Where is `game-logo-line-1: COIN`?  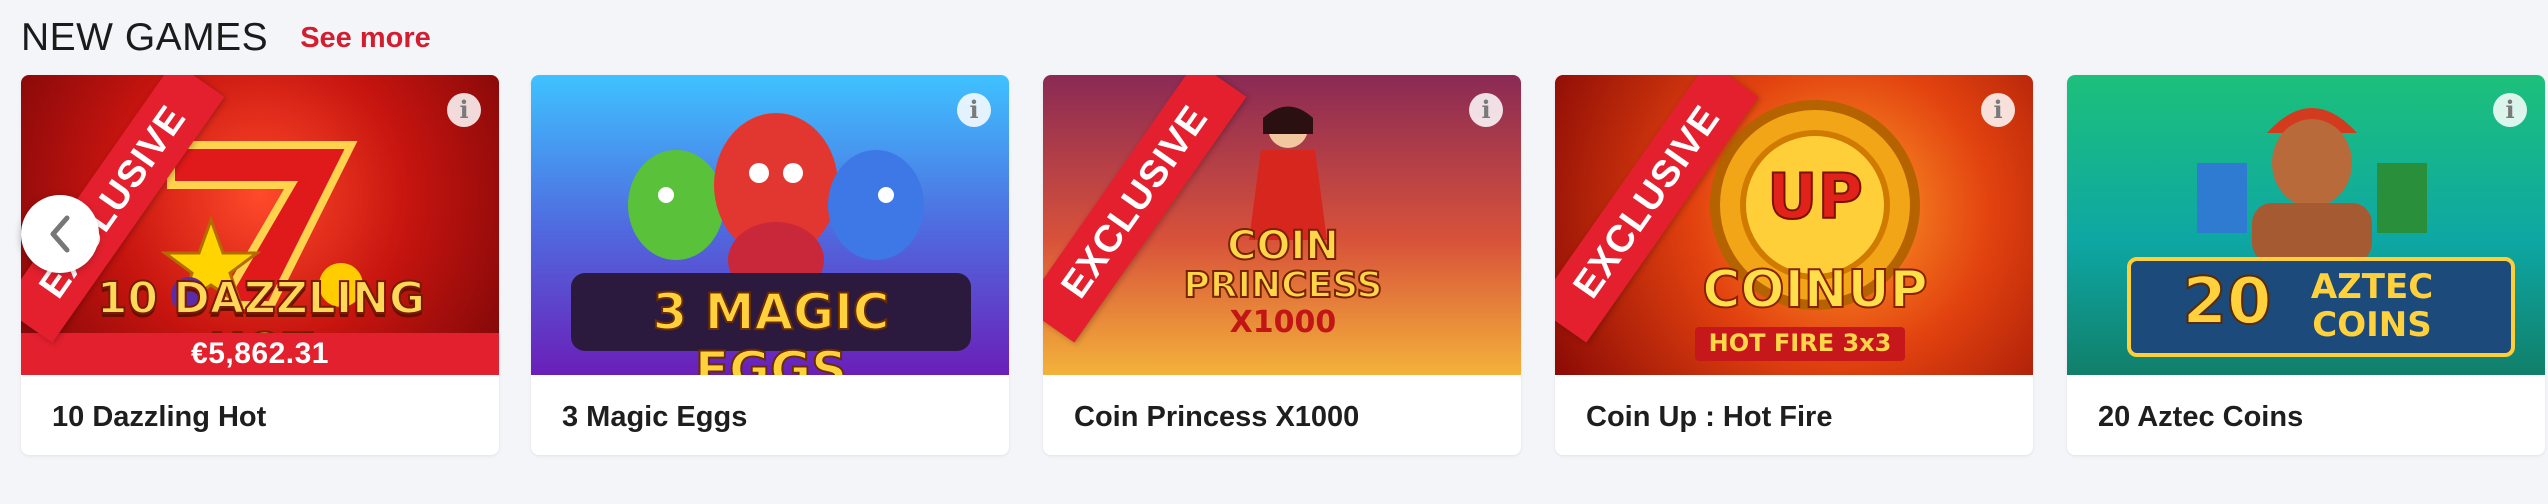 game-logo-line-1: COIN is located at coordinates (1283, 246).